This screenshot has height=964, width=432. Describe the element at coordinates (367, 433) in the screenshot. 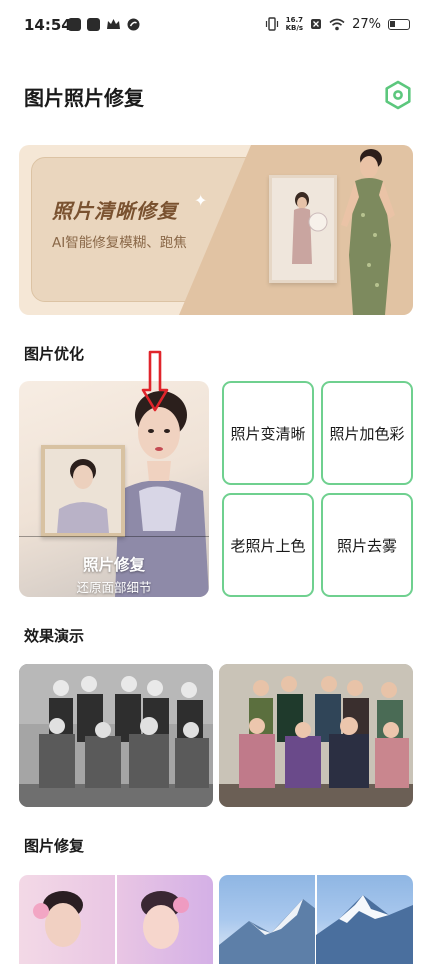

I see `add-color-button: 照片加色彩` at that location.